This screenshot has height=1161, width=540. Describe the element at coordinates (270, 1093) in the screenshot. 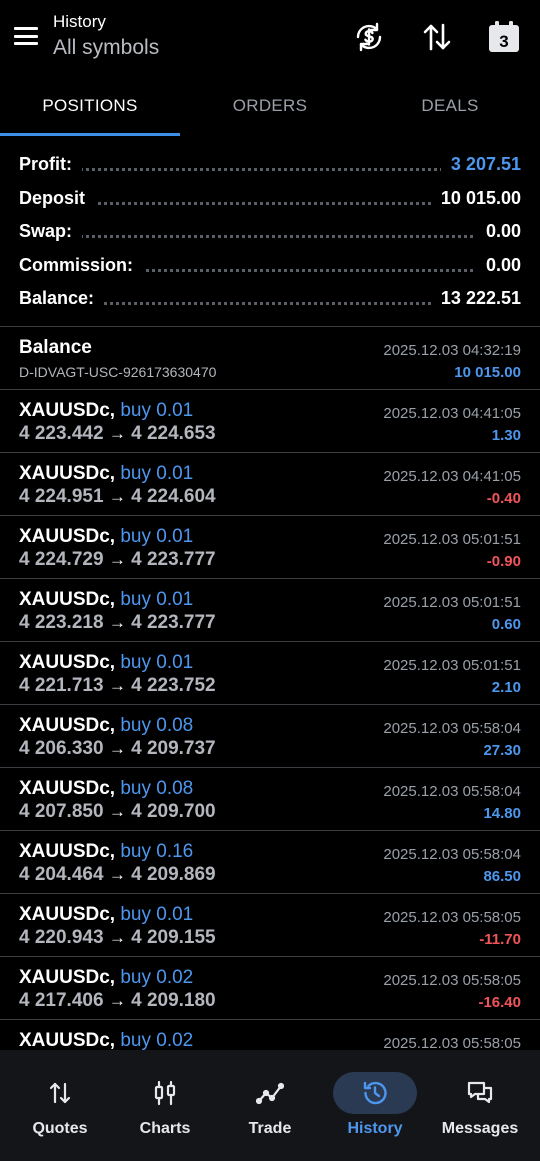

I see `trade-line-icon` at that location.